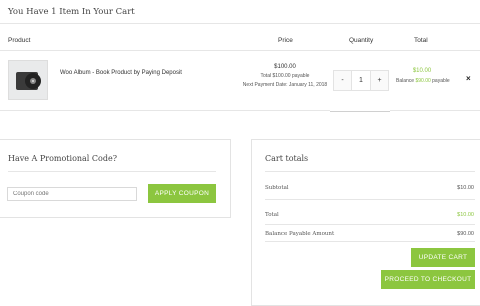  Describe the element at coordinates (465, 234) in the screenshot. I see `balance-payable-value: $90.00` at that location.